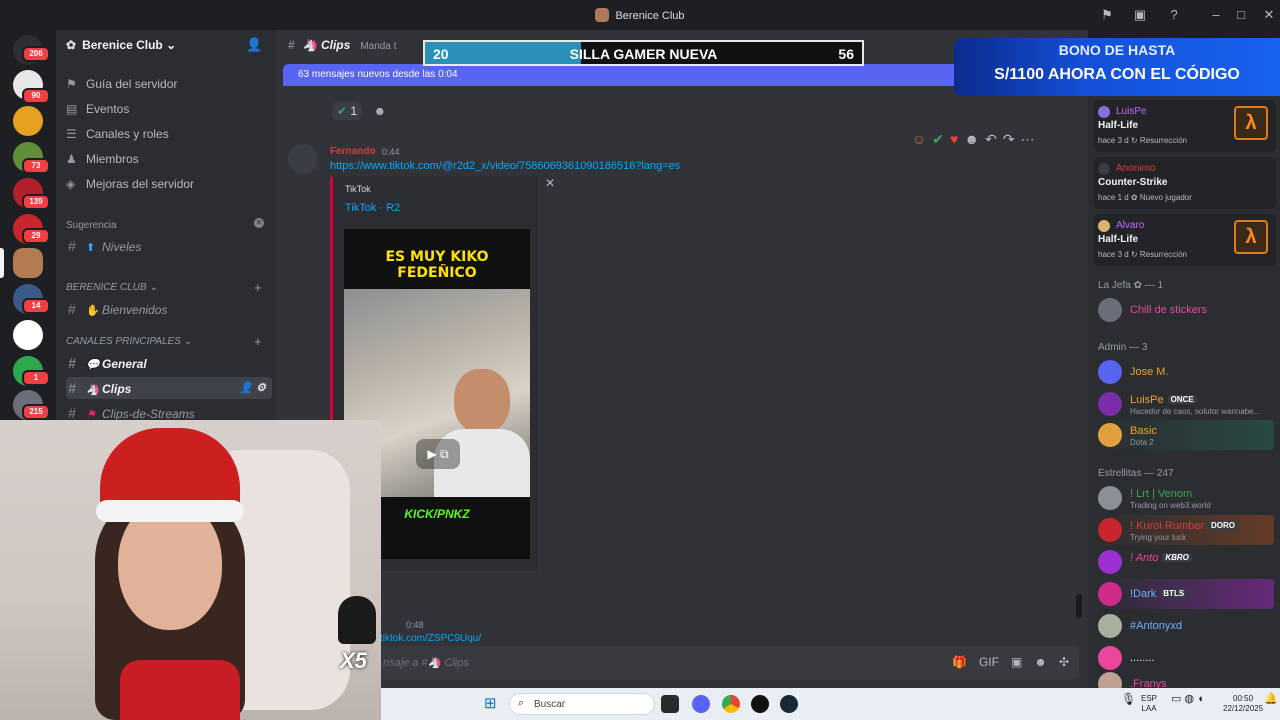  Describe the element at coordinates (252, 388) in the screenshot. I see `channel-settings-icon: 👤 ⚙` at that location.